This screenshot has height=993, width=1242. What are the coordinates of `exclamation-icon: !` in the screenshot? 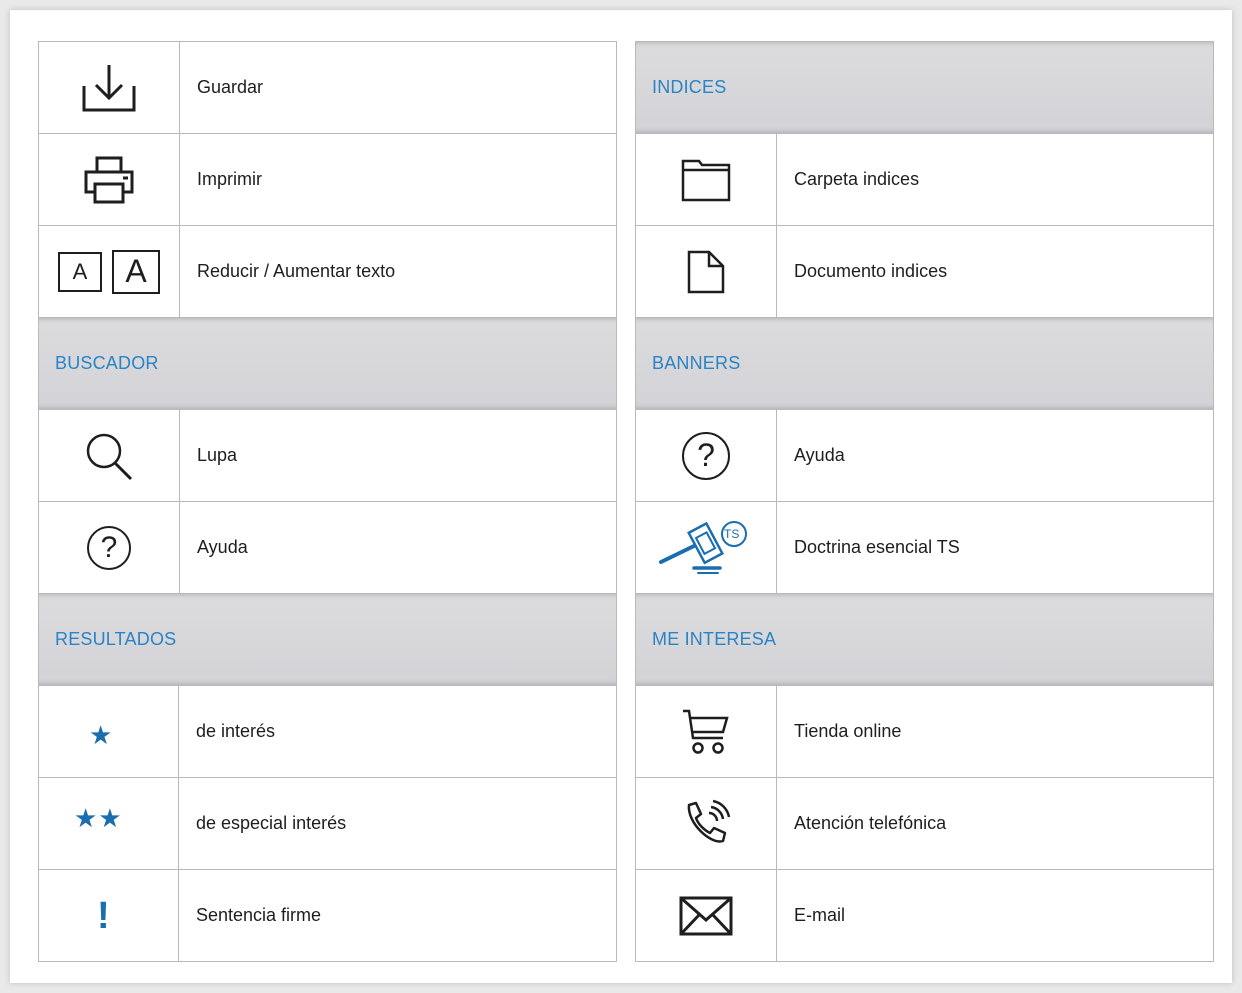 It's located at (103, 915).